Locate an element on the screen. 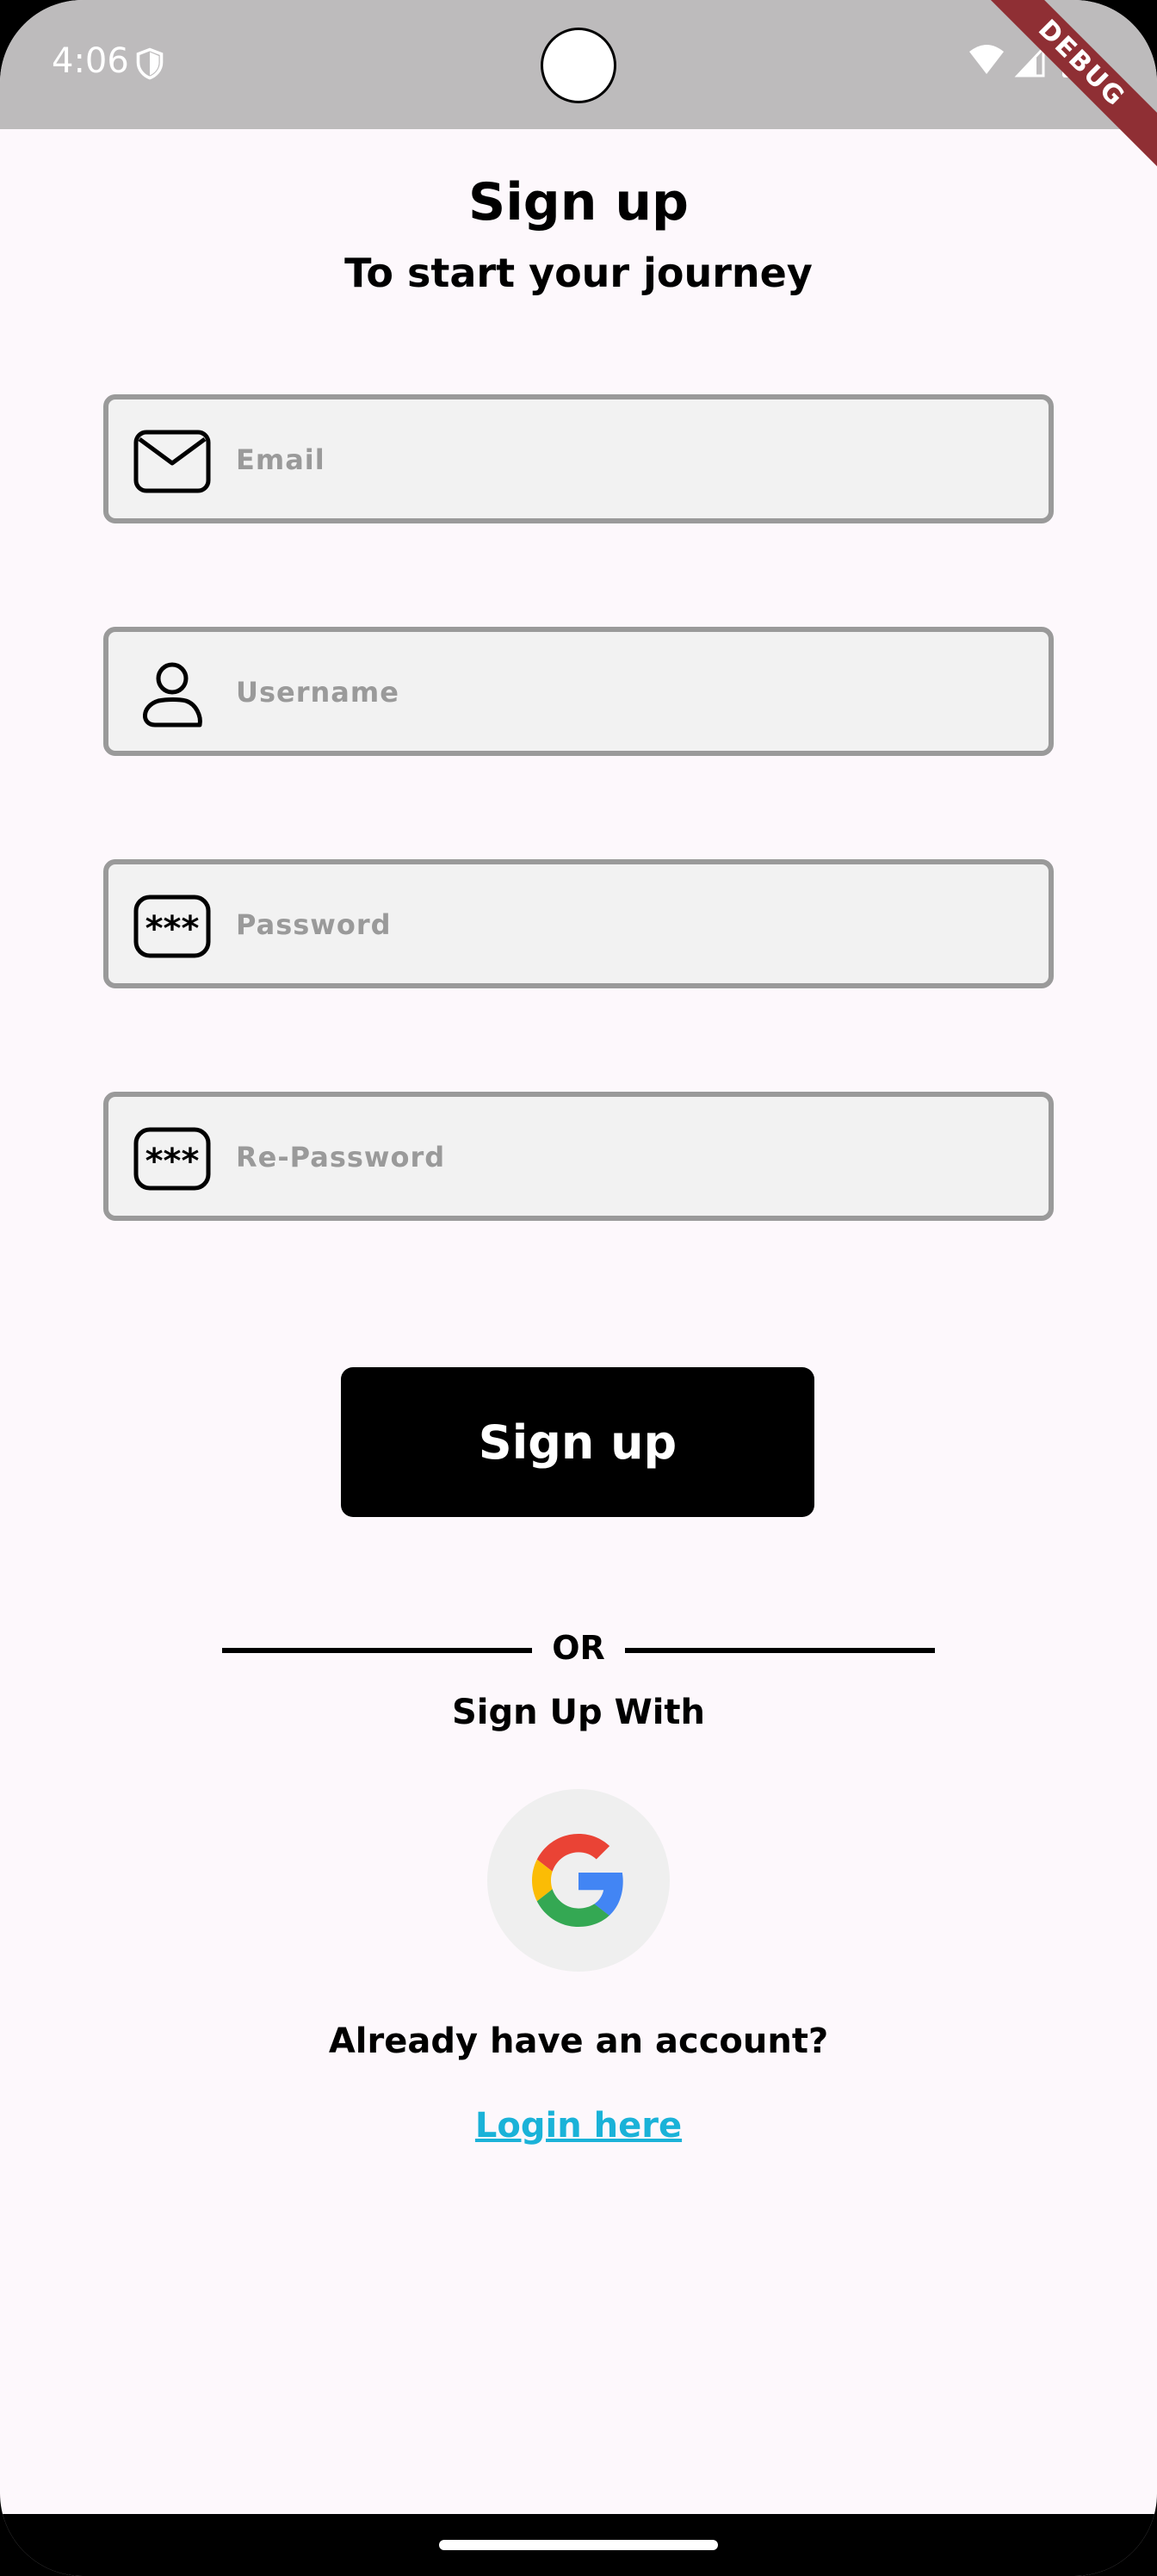 This screenshot has height=2576, width=1157. already-account-text: Already have an account? is located at coordinates (579, 2041).